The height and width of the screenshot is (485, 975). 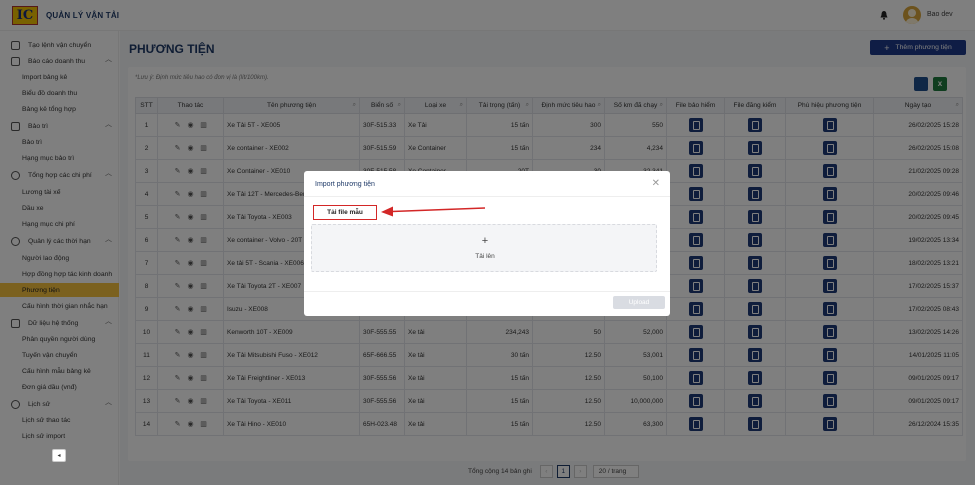 I want to click on modal-footer-divider, so click(x=487, y=291).